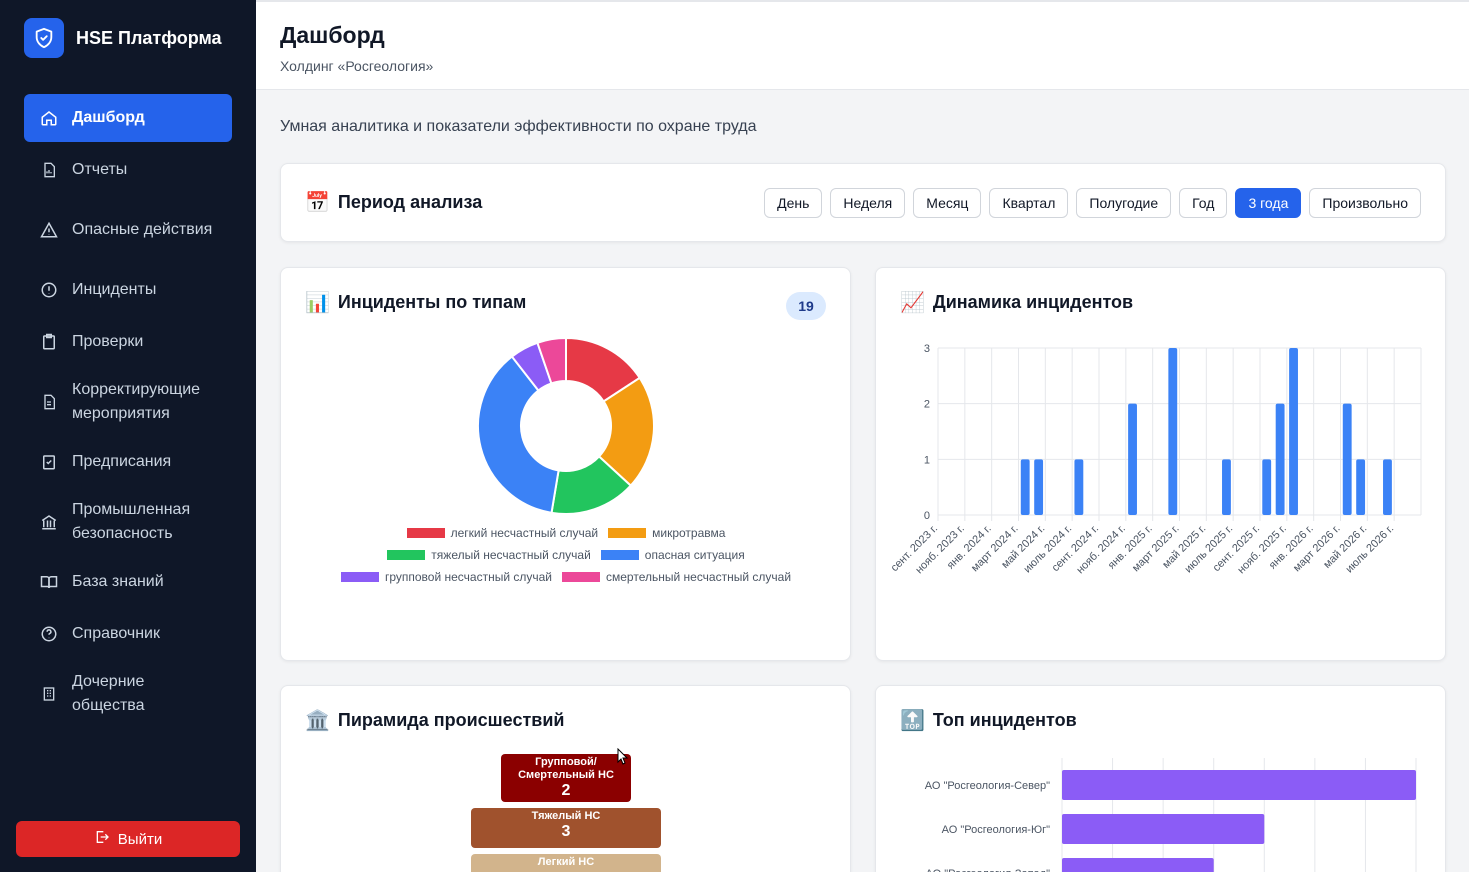 This screenshot has height=872, width=1469. I want to click on sidebar-item-label: Корректирующие мероприятия, so click(136, 401).